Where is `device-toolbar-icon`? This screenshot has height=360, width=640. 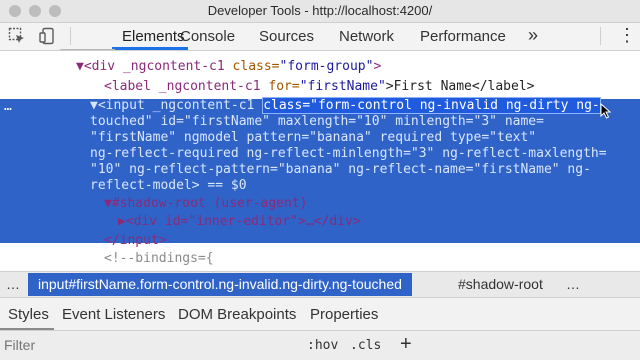
device-toolbar-icon is located at coordinates (48, 36).